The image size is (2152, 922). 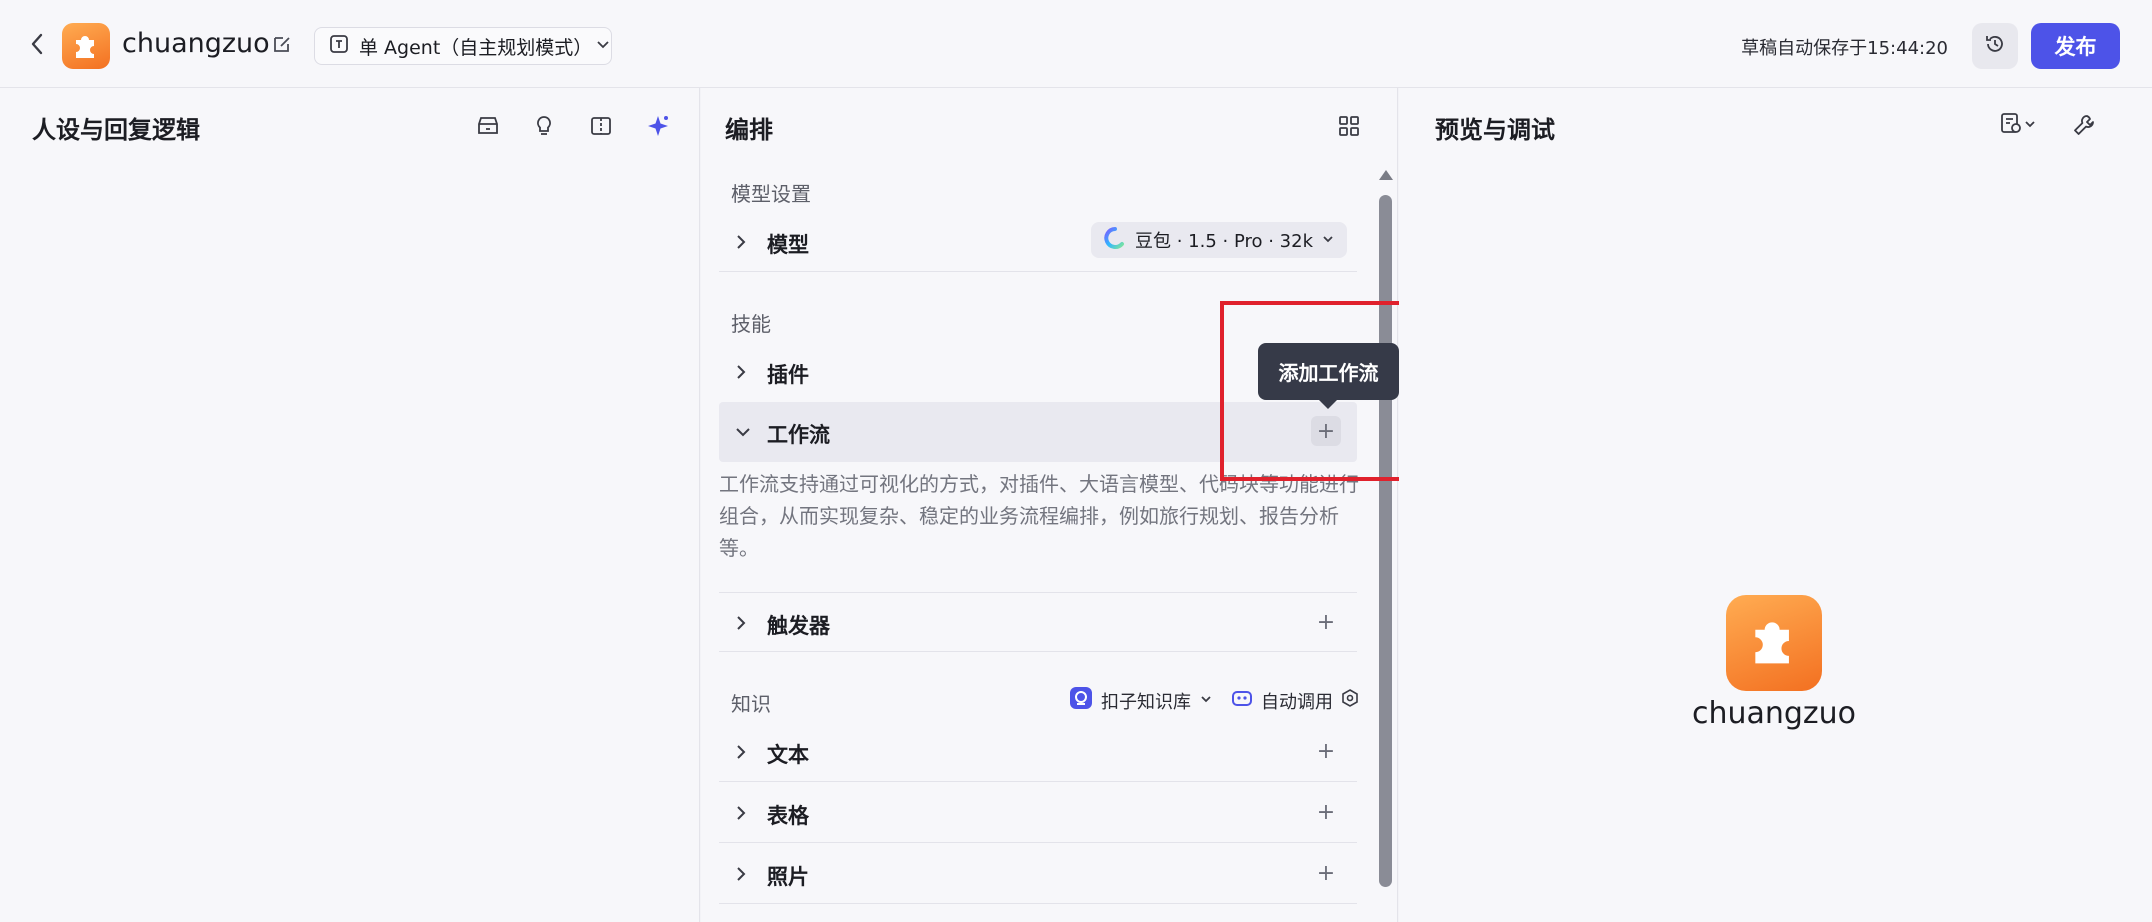 I want to click on bot-name: chuangzuo, so click(x=1774, y=713).